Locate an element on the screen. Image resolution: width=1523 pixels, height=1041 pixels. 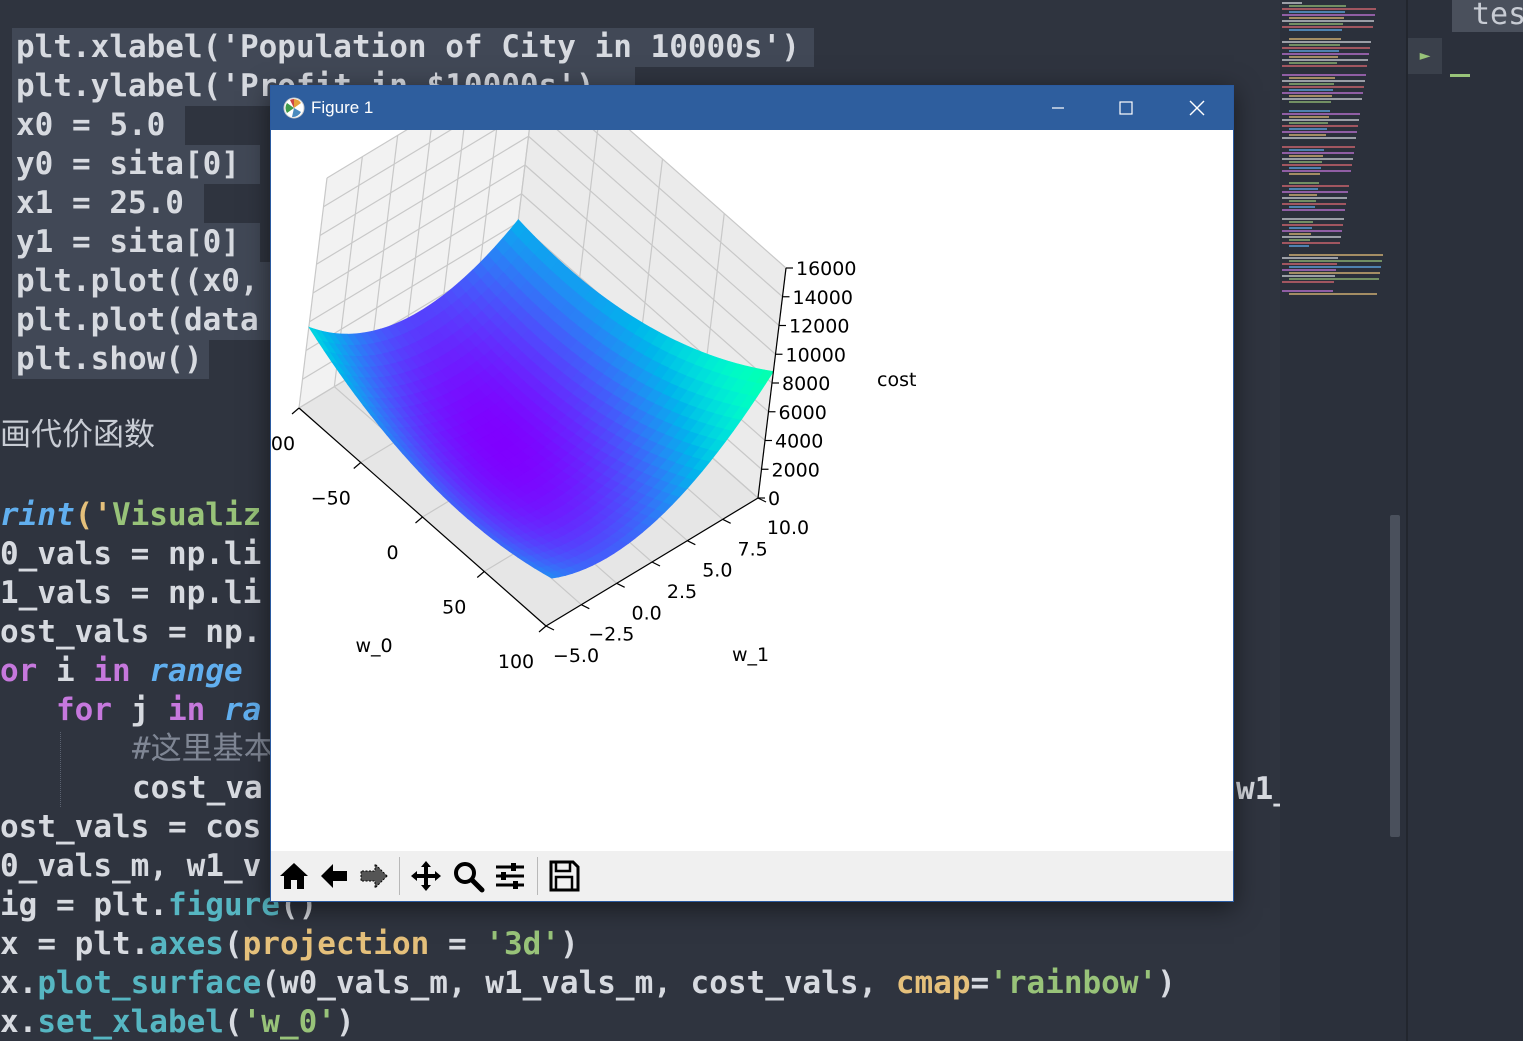
y-tick-label: 5.0 is located at coordinates (717, 571).